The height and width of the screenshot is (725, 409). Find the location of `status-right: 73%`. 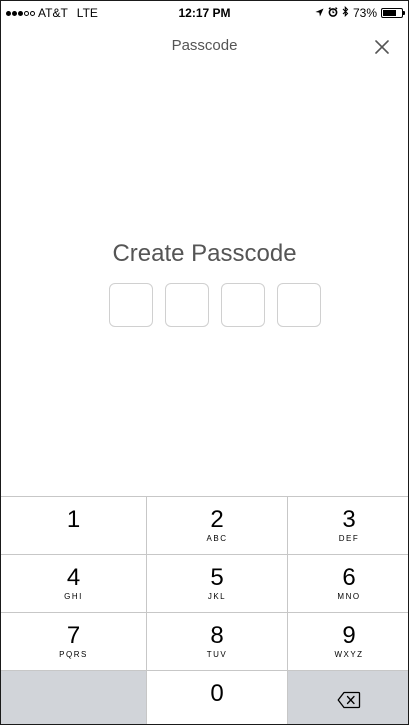

status-right: 73% is located at coordinates (360, 12).